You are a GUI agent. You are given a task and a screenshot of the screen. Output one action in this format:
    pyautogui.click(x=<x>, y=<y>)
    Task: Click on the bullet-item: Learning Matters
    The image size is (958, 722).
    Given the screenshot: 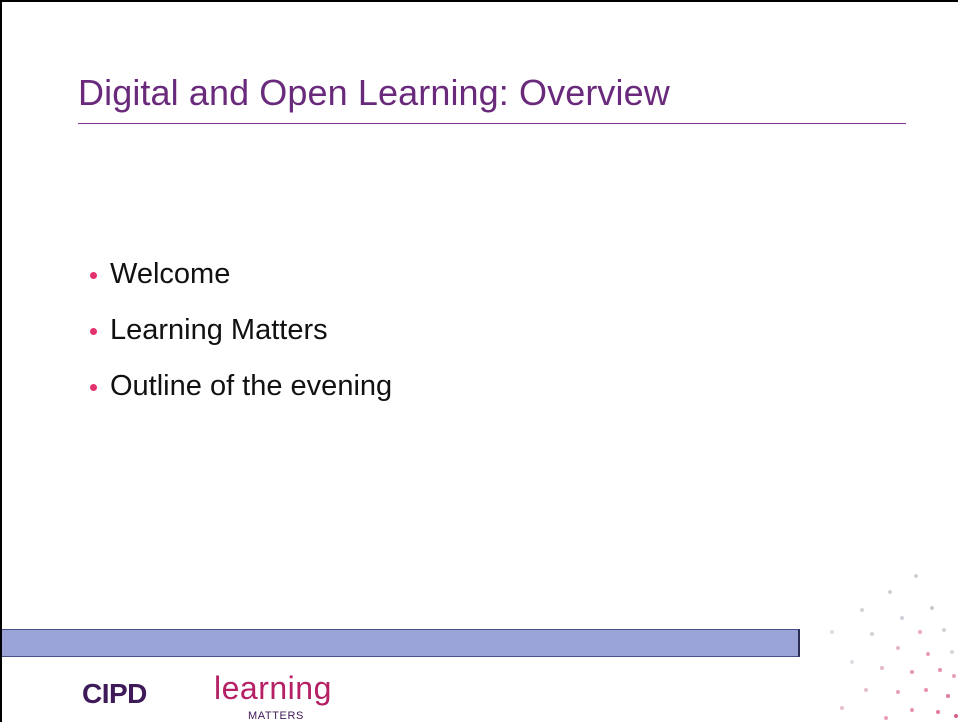 What is the action you would take?
    pyautogui.click(x=241, y=330)
    